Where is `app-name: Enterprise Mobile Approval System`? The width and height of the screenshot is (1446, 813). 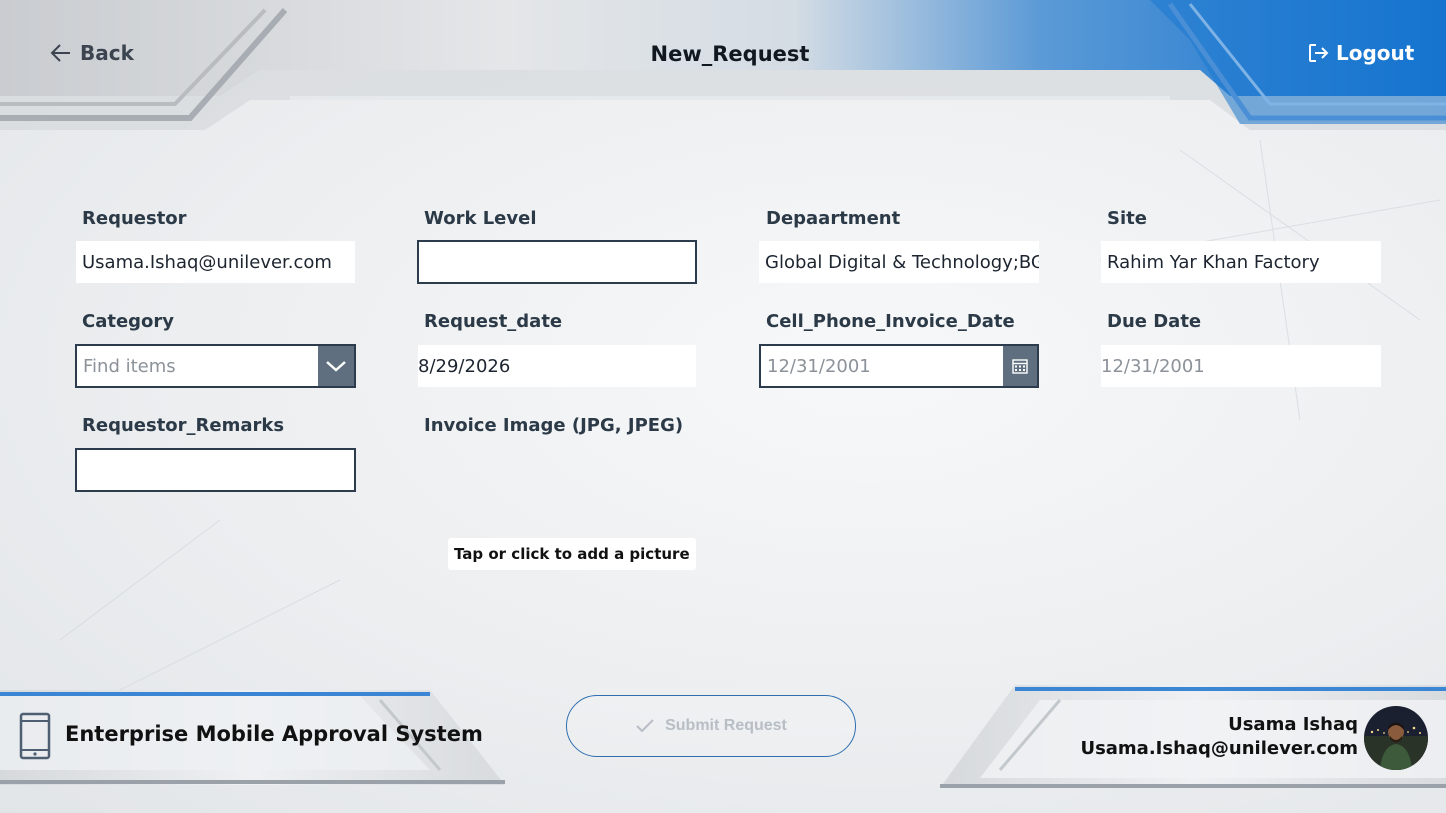
app-name: Enterprise Mobile Approval System is located at coordinates (274, 734).